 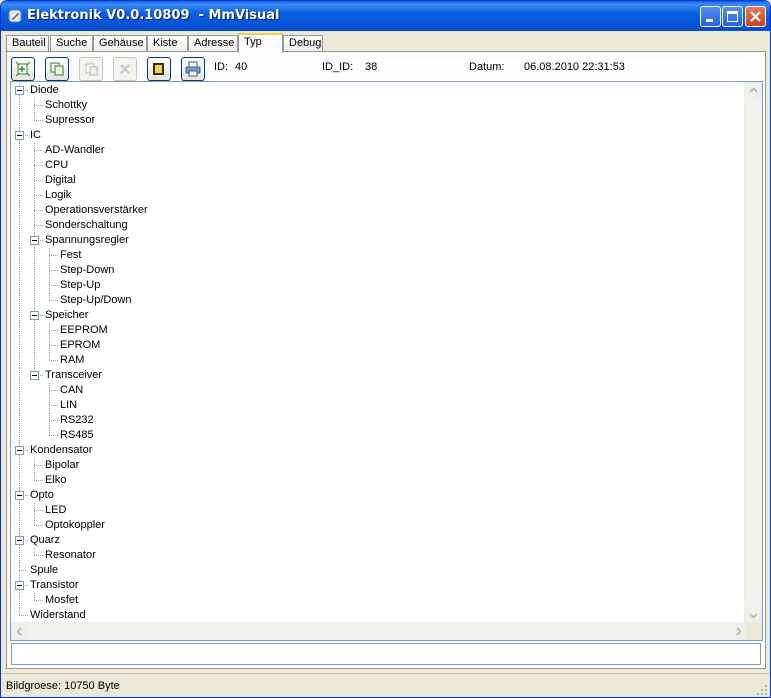 I want to click on tree-node: CPU, so click(x=56, y=165).